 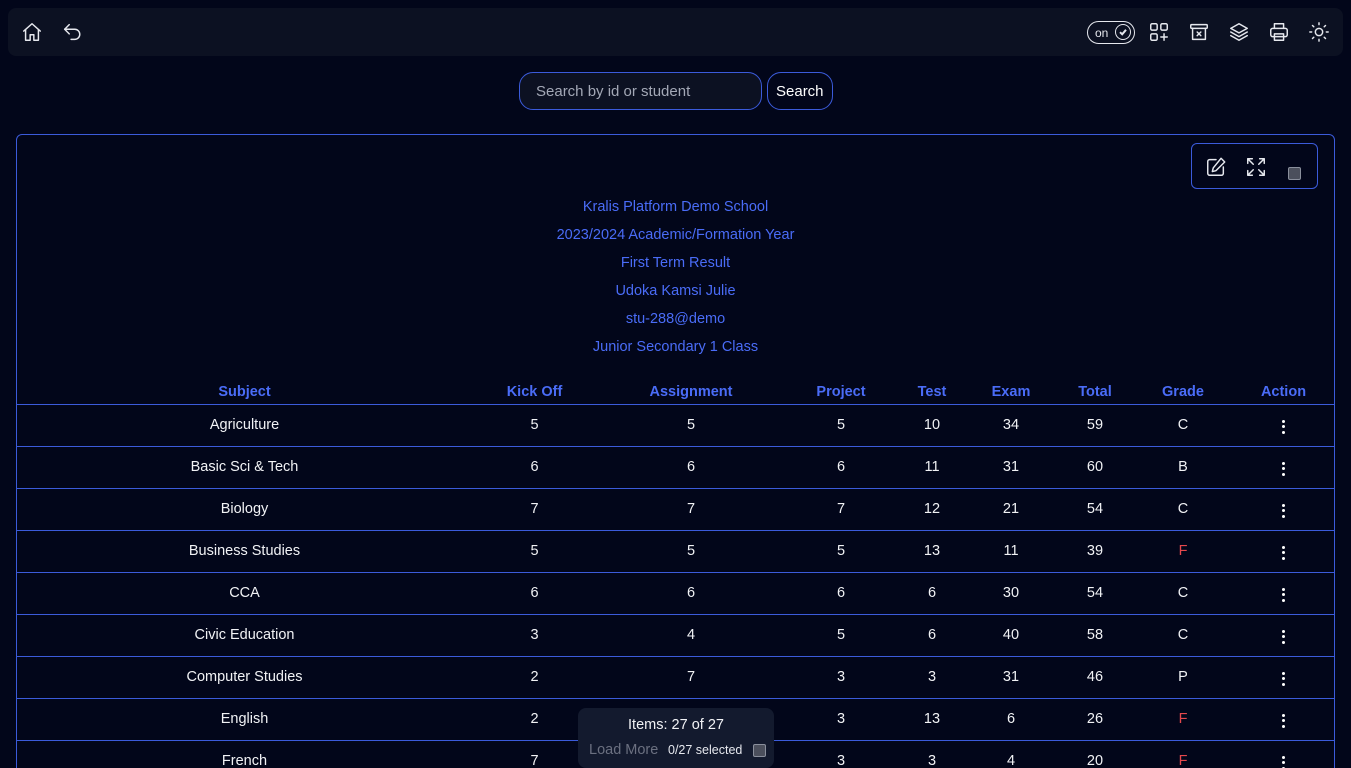 What do you see at coordinates (841, 509) in the screenshot?
I see `cell-project: 7` at bounding box center [841, 509].